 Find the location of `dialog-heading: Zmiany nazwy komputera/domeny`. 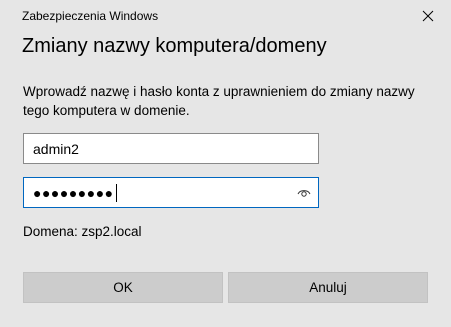

dialog-heading: Zmiany nazwy komputera/domeny is located at coordinates (174, 46).